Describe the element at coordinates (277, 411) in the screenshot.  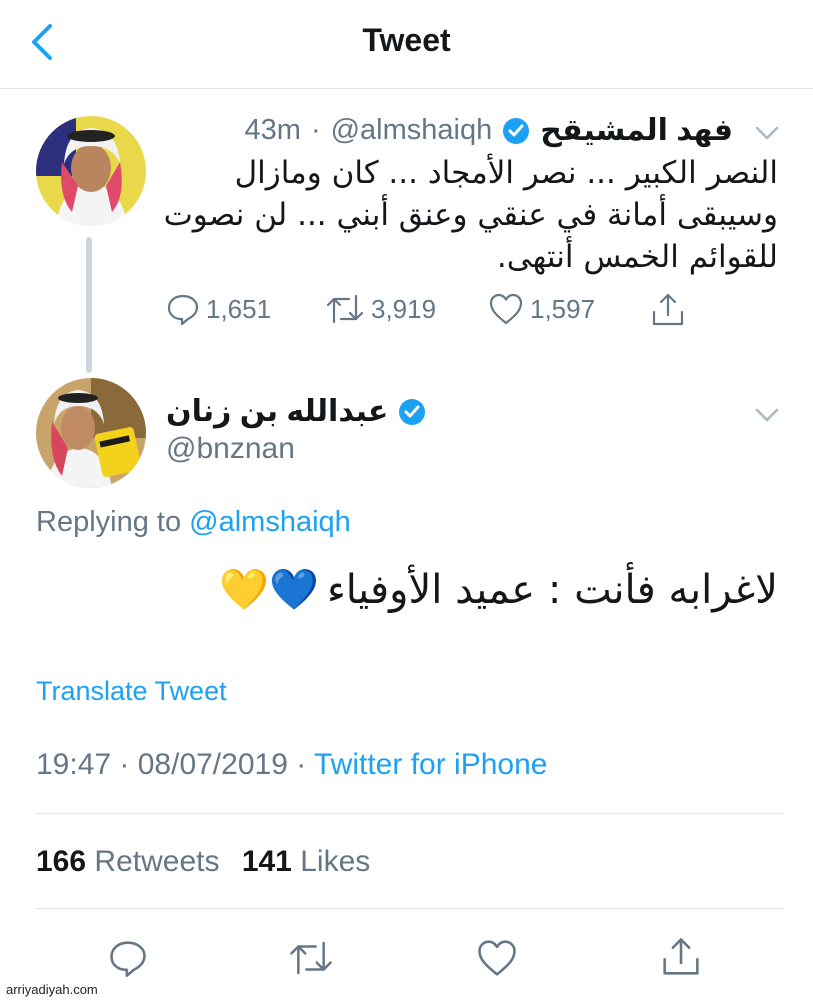
I see `main-display-name: عبدالله بن زنان` at that location.